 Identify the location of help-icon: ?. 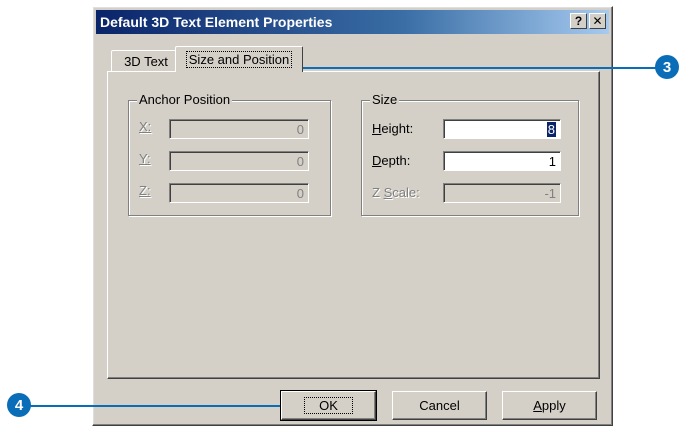
(578, 21).